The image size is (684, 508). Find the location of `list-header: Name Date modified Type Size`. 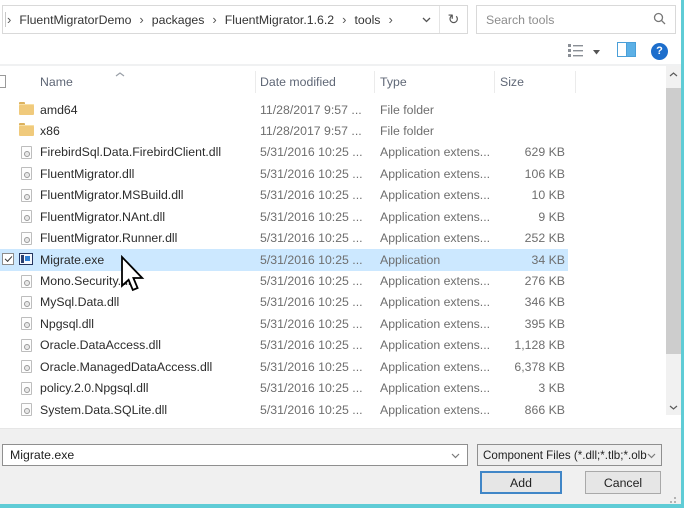

list-header: Name Date modified Type Size is located at coordinates (333, 82).